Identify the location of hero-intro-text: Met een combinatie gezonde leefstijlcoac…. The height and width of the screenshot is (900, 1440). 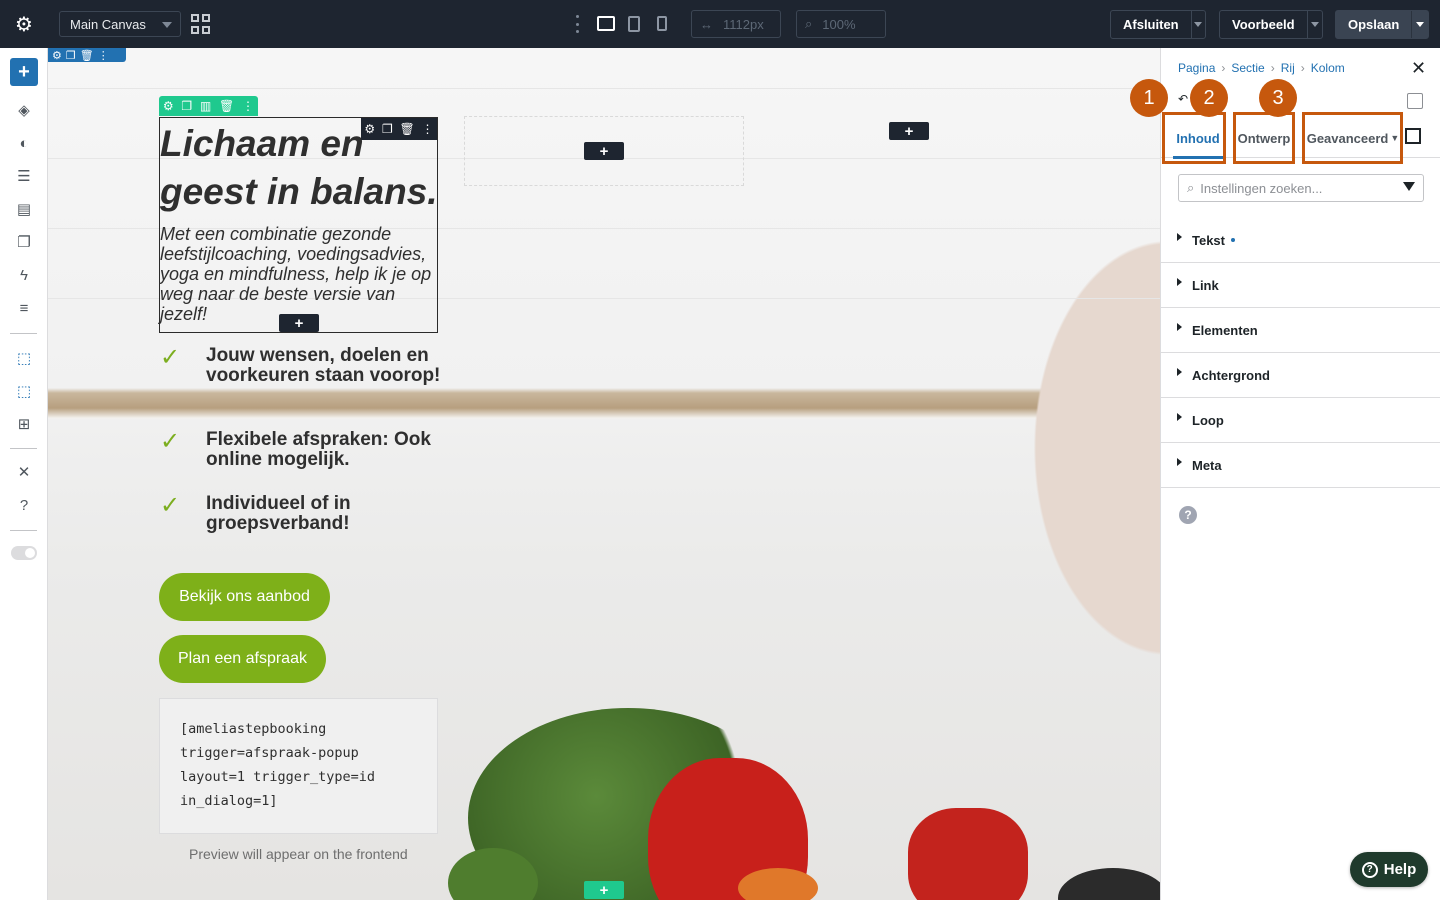
(298, 274).